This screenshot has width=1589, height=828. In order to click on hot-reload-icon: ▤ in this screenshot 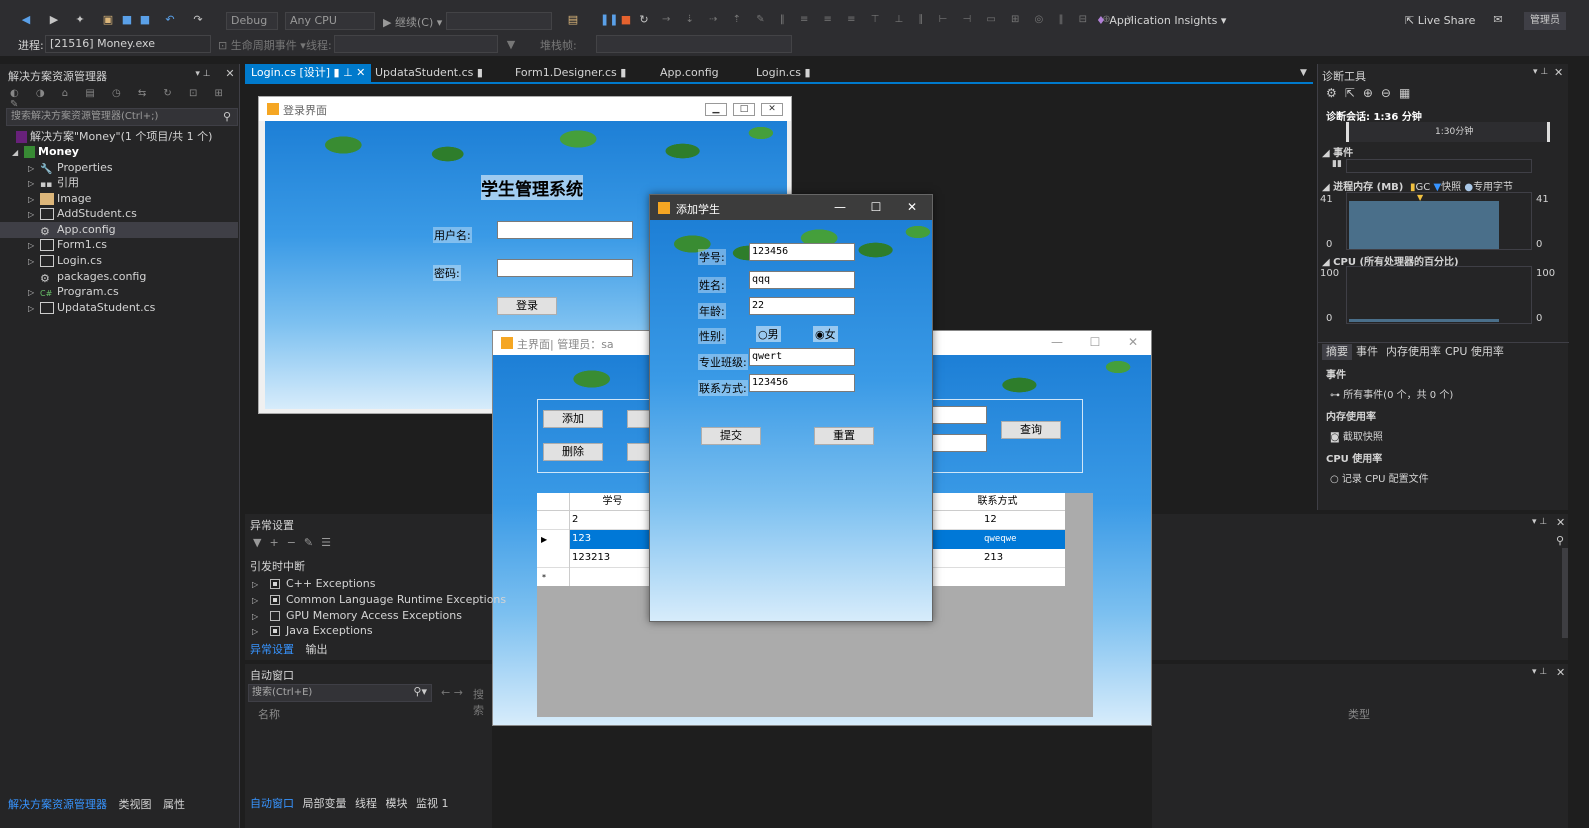, I will do `click(573, 20)`.